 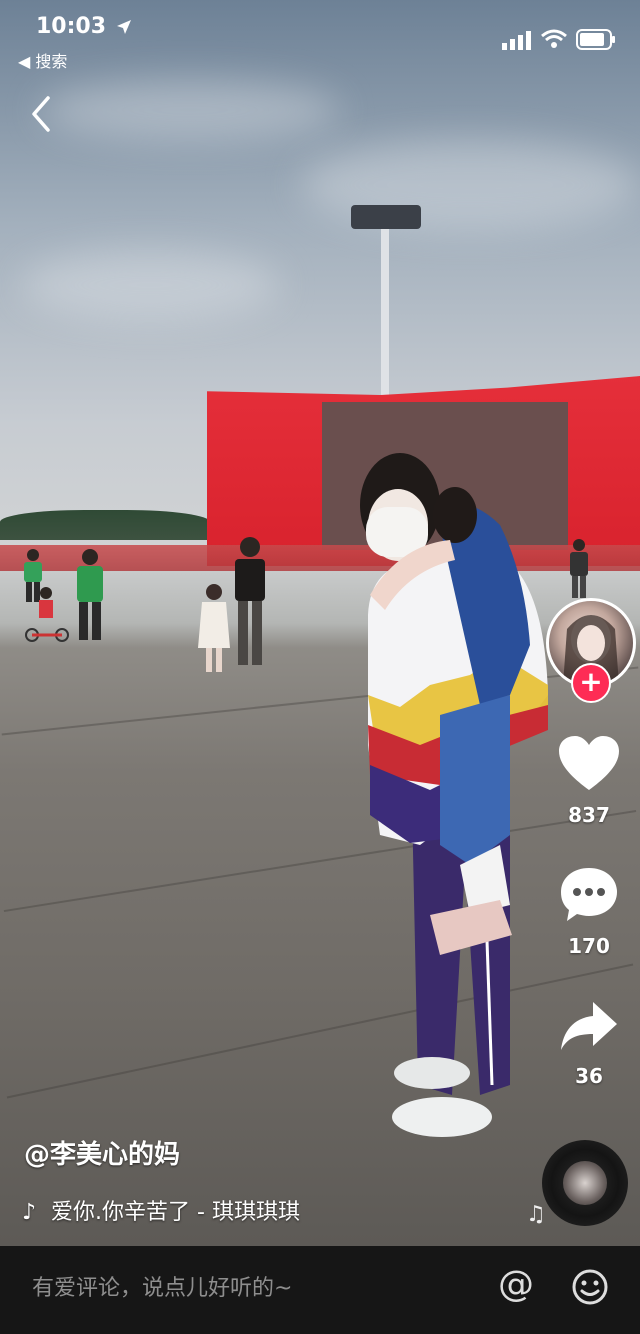 I want to click on comment-count: 170, so click(x=589, y=946).